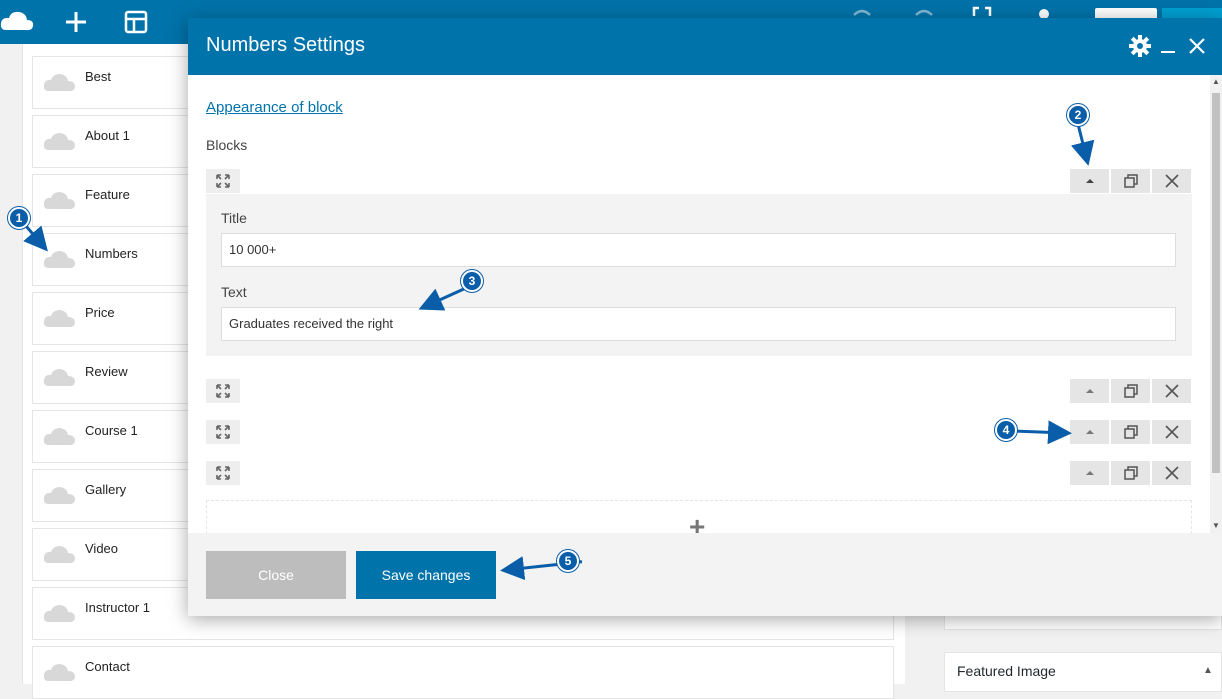 The image size is (1222, 699). What do you see at coordinates (106, 371) in the screenshot?
I see `block-list-item-label: Review` at bounding box center [106, 371].